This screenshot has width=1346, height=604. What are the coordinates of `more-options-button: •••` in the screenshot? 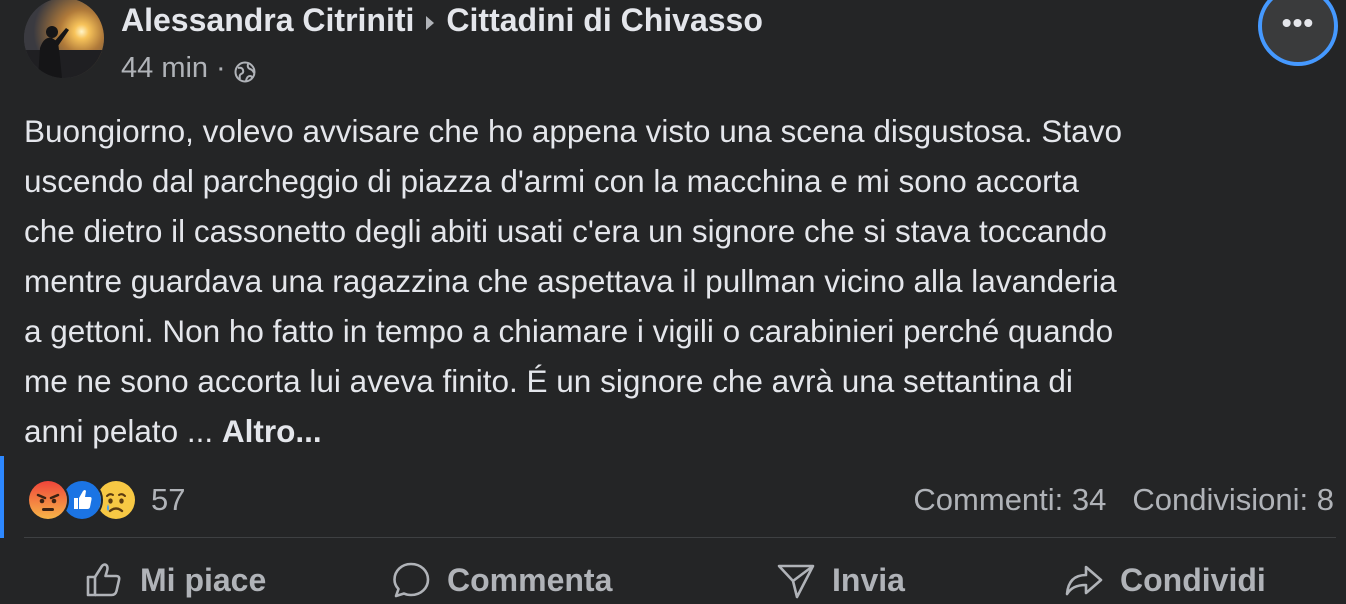 It's located at (1298, 33).